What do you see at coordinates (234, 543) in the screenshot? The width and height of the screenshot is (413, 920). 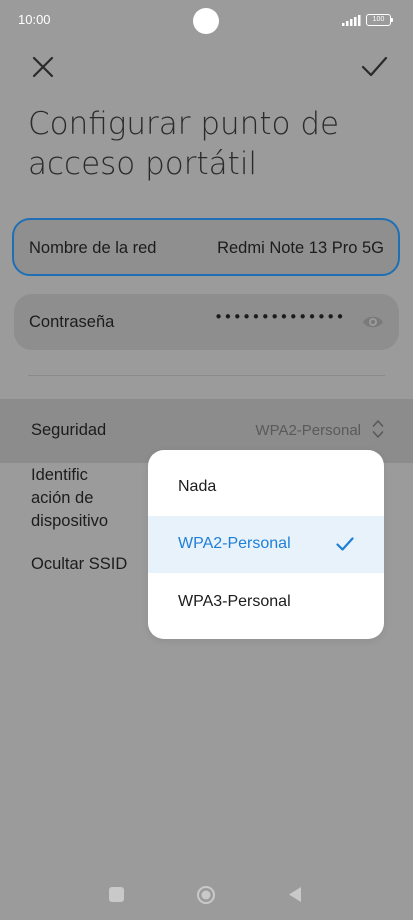 I see `dropdown-option-label: WPA2-Personal` at bounding box center [234, 543].